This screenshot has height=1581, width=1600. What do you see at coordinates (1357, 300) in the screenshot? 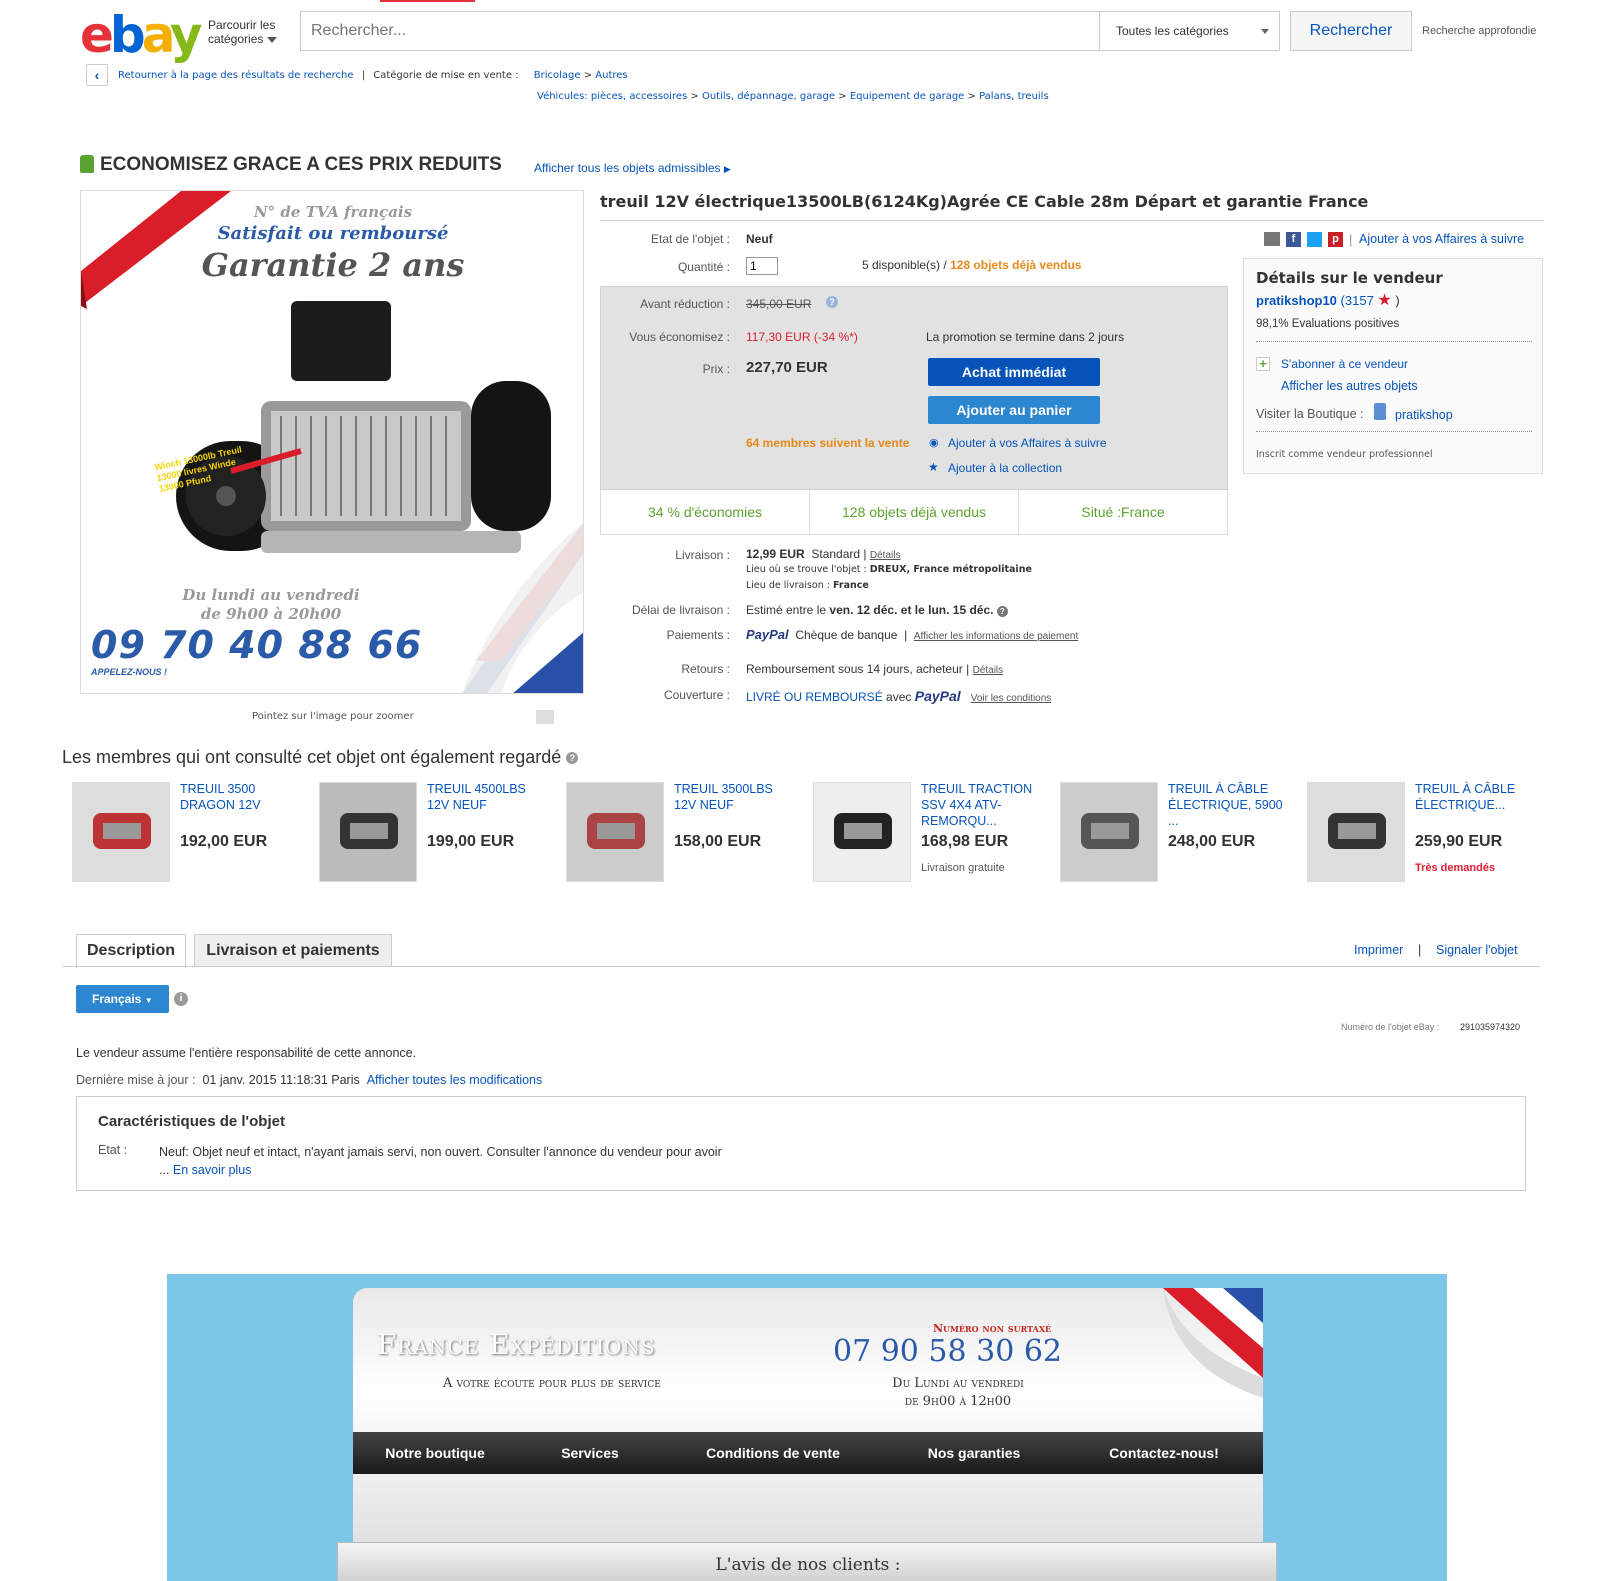
I see `seller-score: (3157` at bounding box center [1357, 300].